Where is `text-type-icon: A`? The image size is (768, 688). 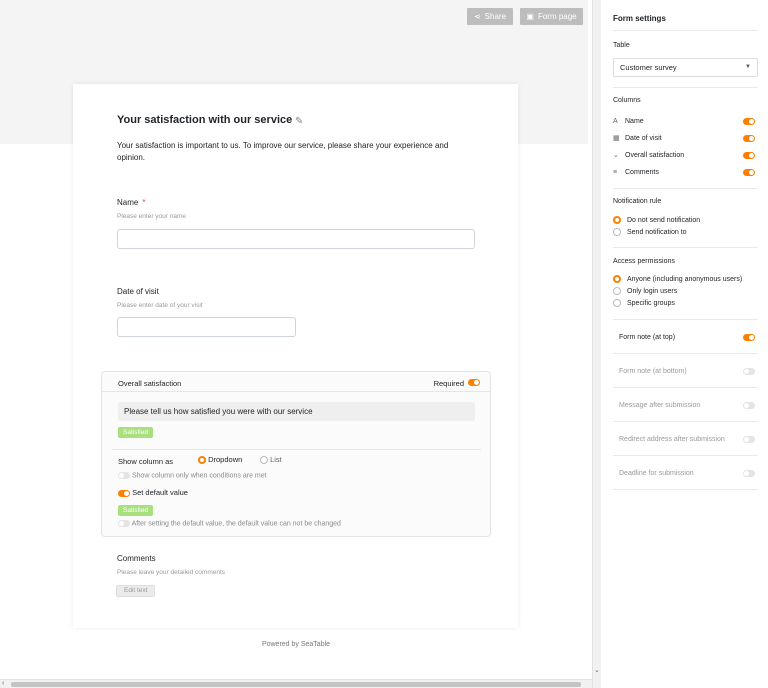 text-type-icon: A is located at coordinates (615, 121).